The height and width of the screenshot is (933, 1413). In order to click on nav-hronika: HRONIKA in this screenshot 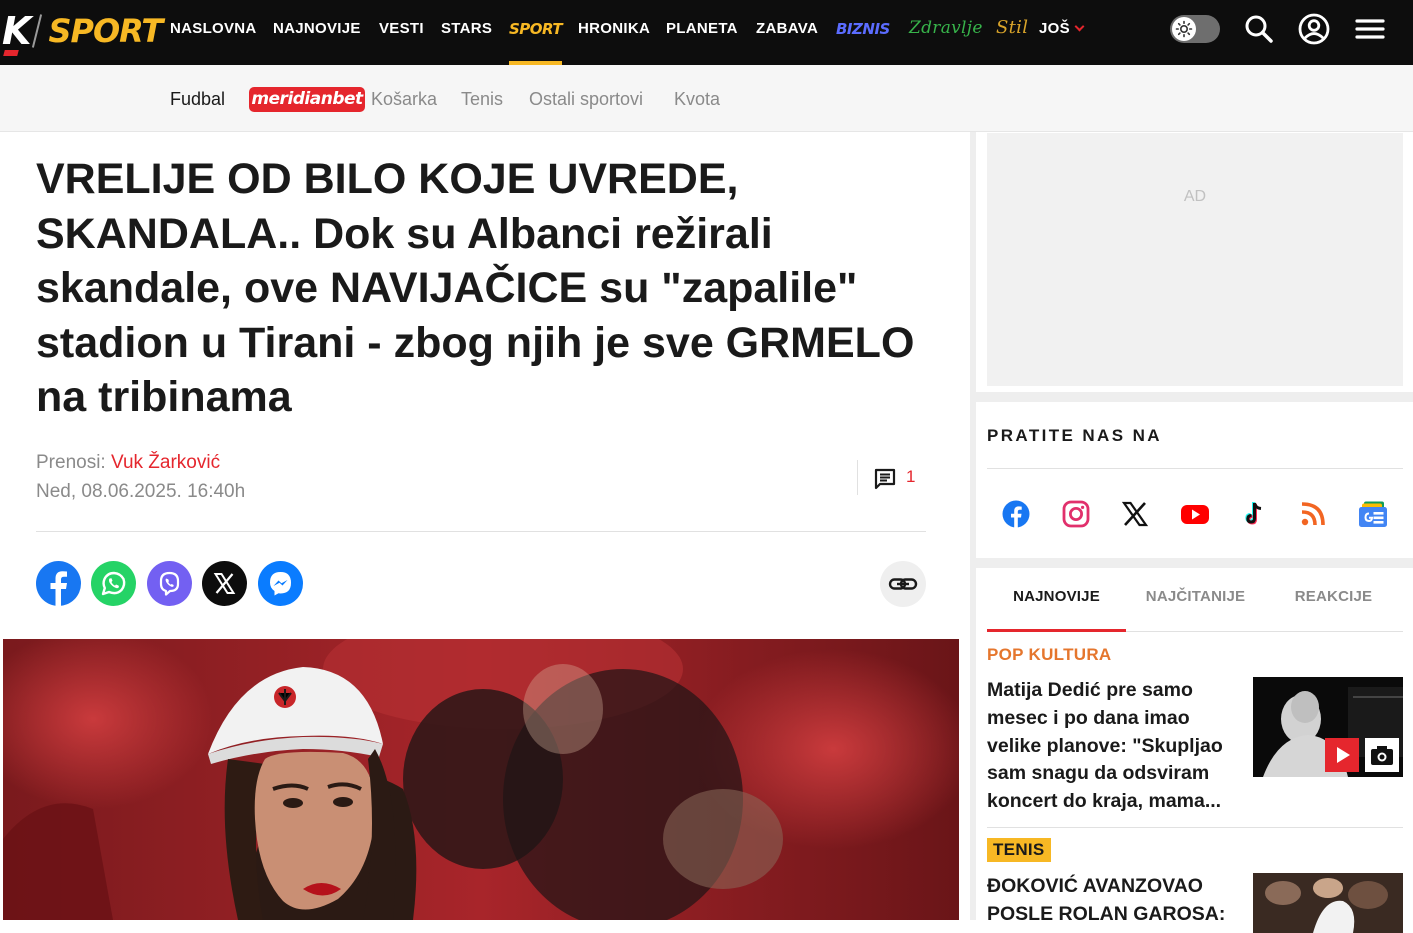, I will do `click(614, 28)`.